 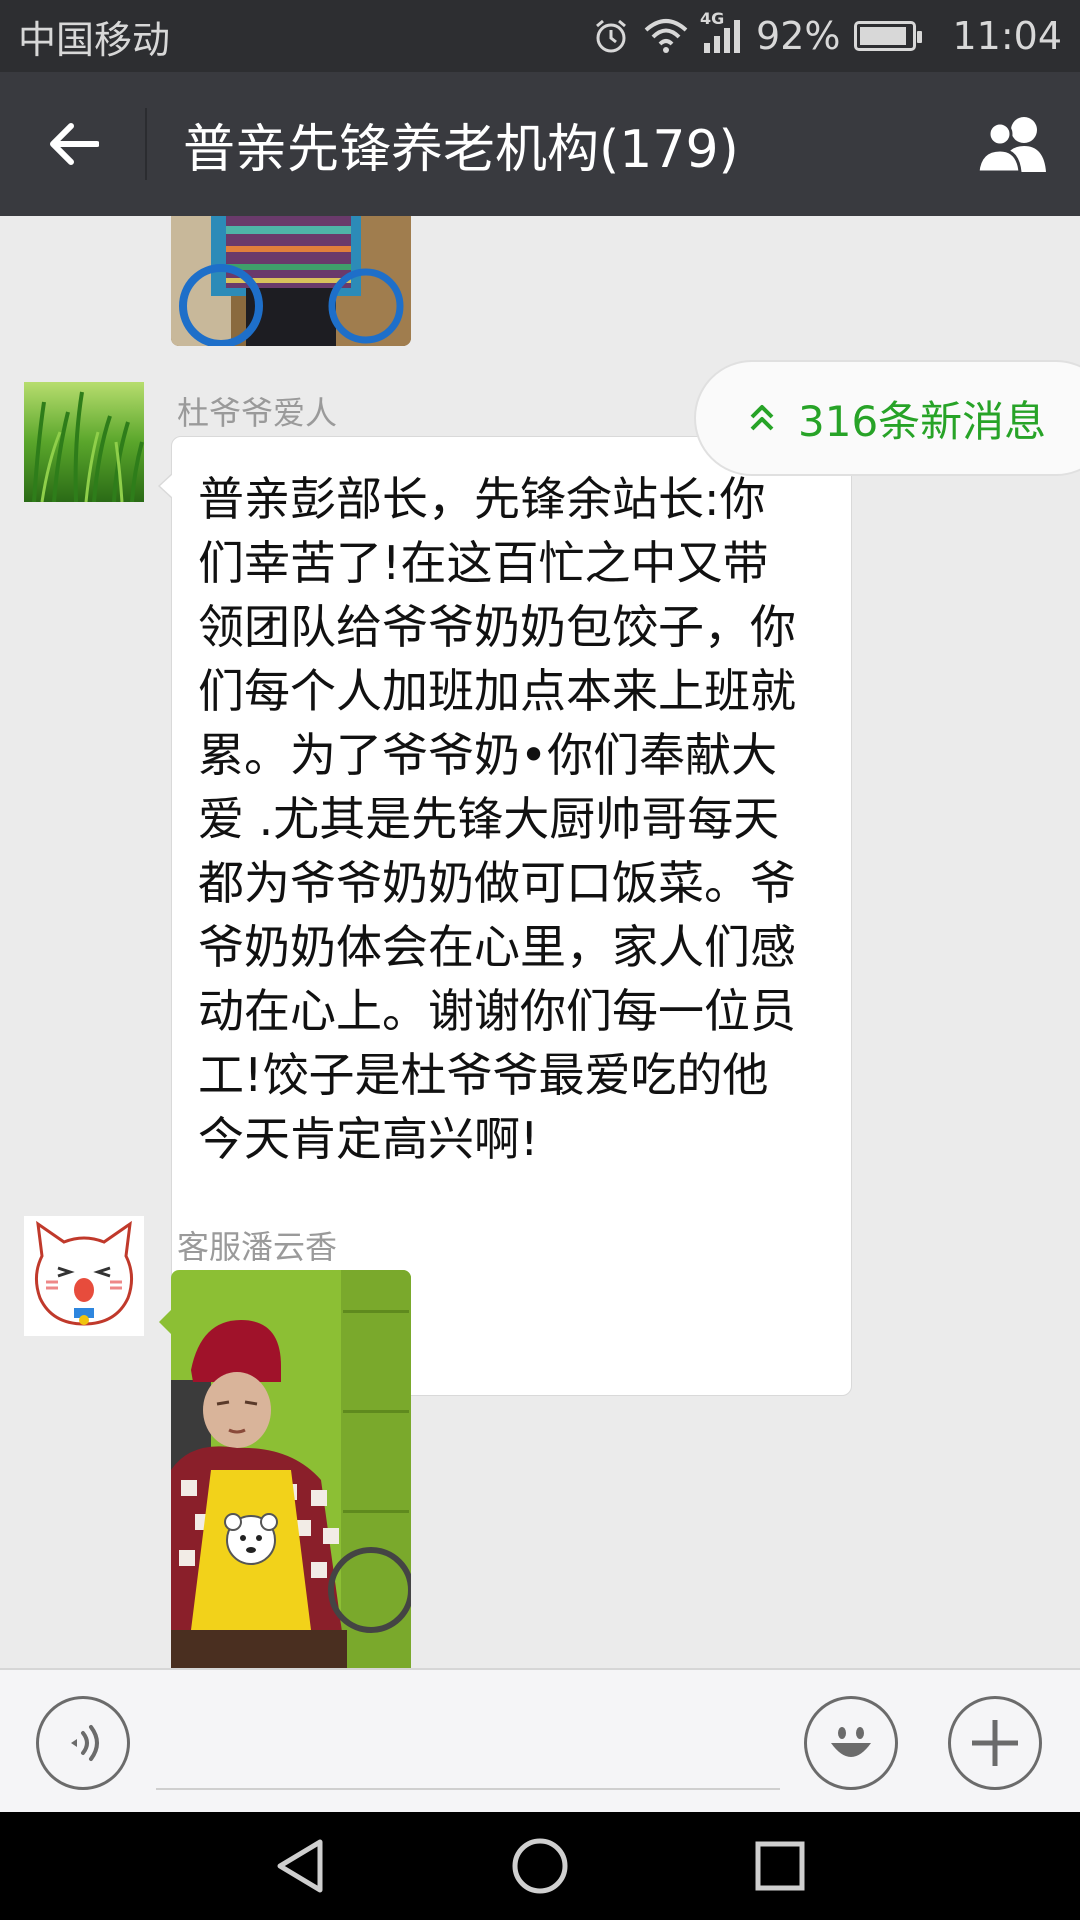 I want to click on message-text-input, so click(x=468, y=1789).